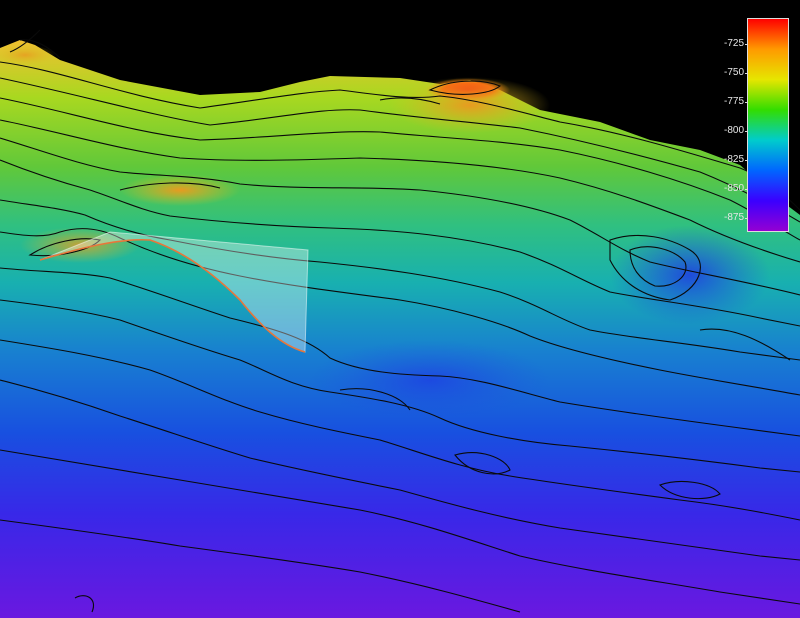  I want to click on legend-label-750: -750, so click(733, 72).